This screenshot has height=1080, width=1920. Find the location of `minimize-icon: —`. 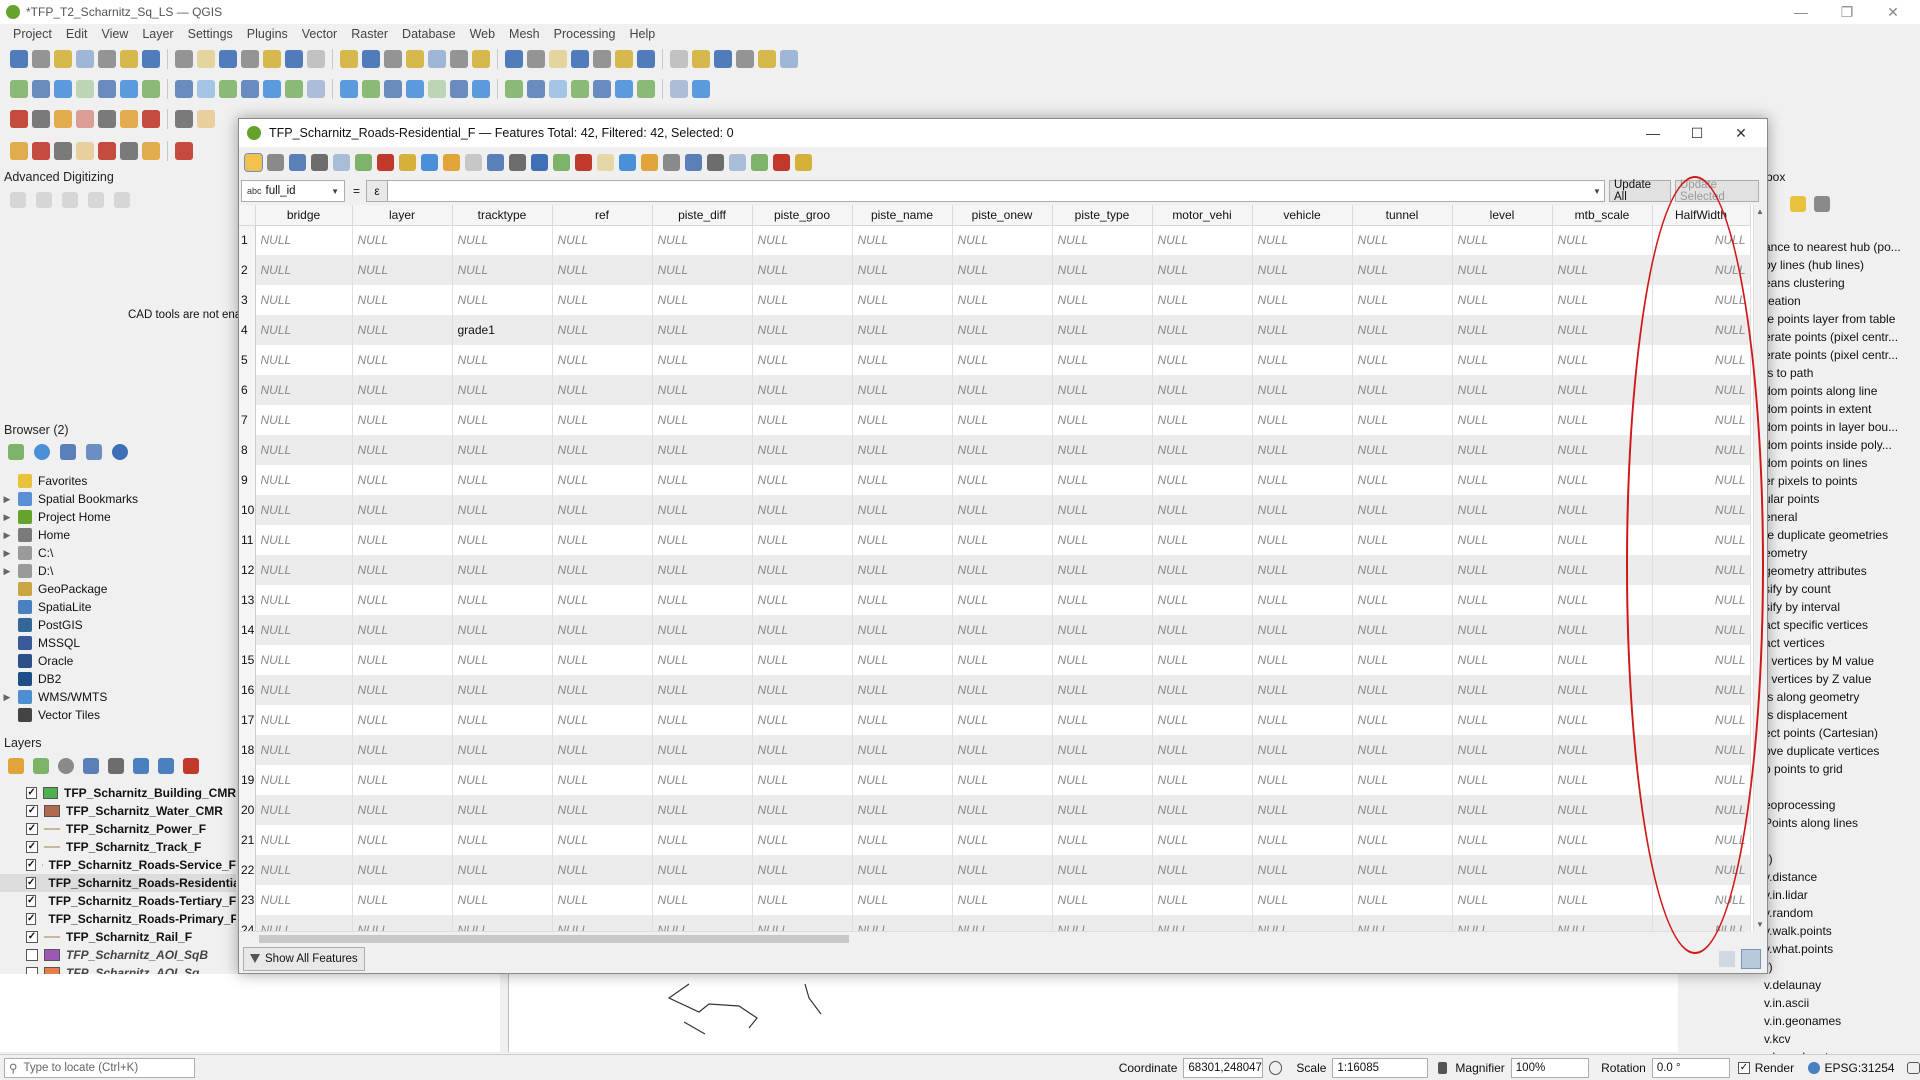

minimize-icon: — is located at coordinates (1801, 12).